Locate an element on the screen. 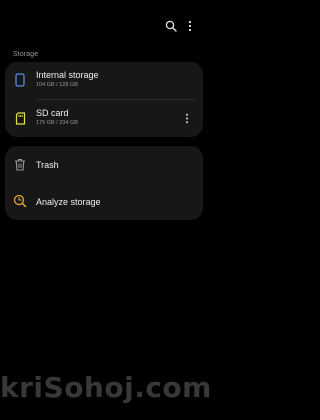 The height and width of the screenshot is (420, 320). tools-item-title: Trash is located at coordinates (47, 165).